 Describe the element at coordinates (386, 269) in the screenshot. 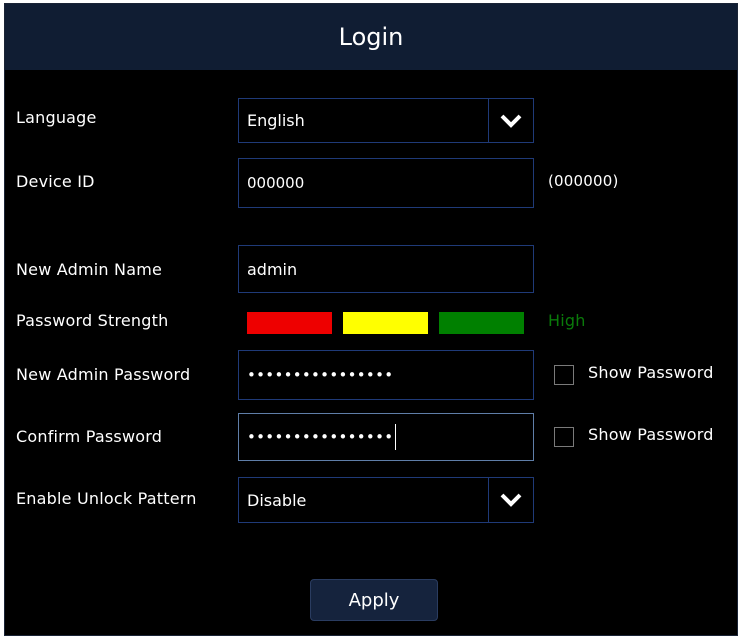

I see `admin-name-input: admin` at that location.